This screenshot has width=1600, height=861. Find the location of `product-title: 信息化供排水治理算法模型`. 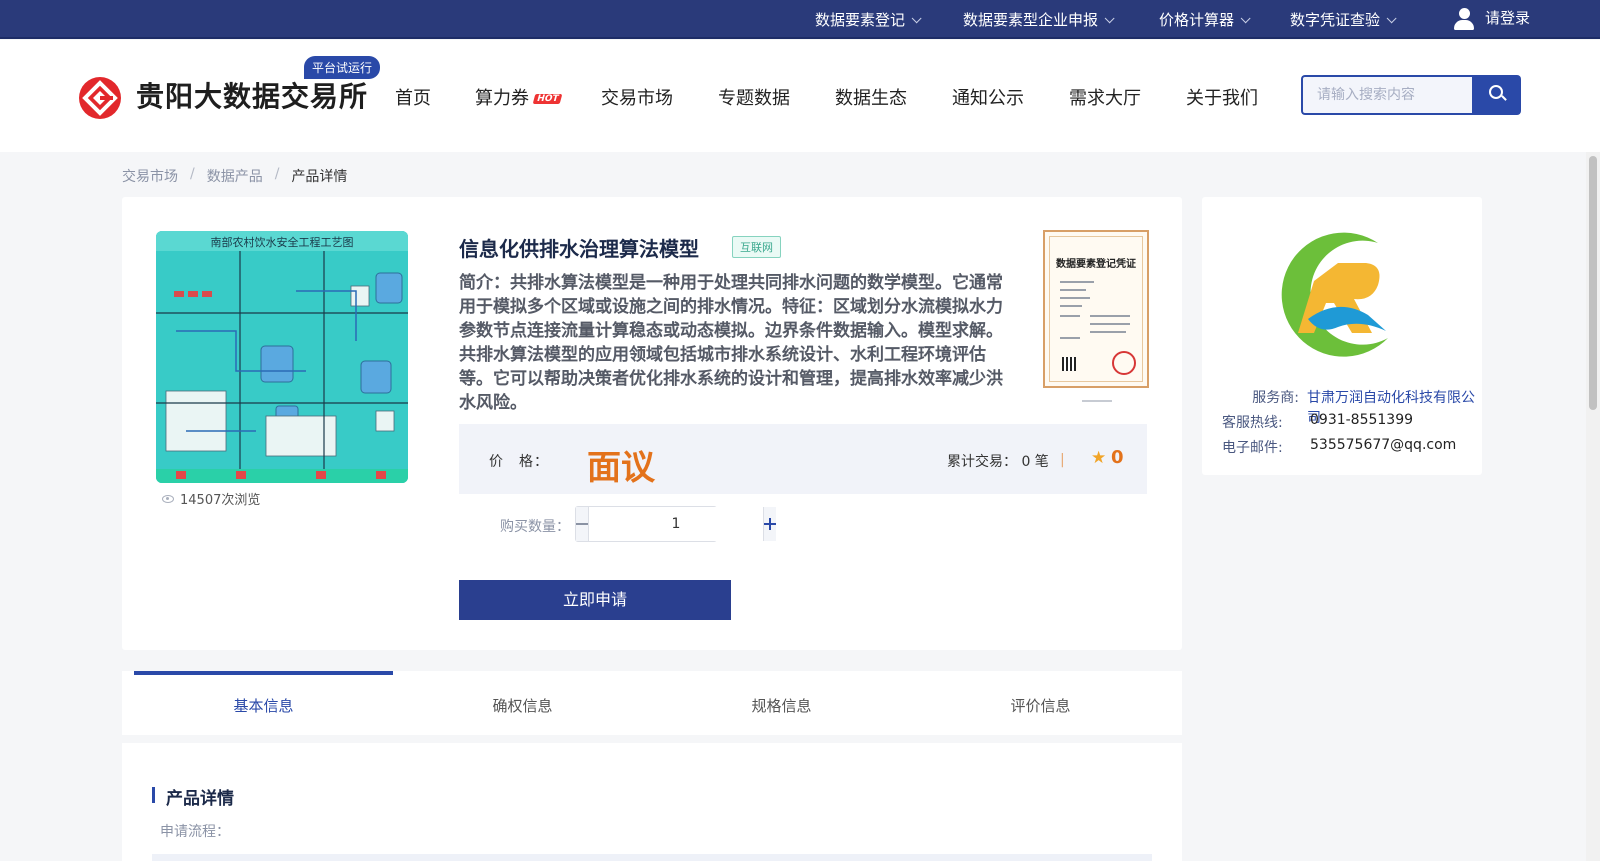

product-title: 信息化供排水治理算法模型 is located at coordinates (579, 249).